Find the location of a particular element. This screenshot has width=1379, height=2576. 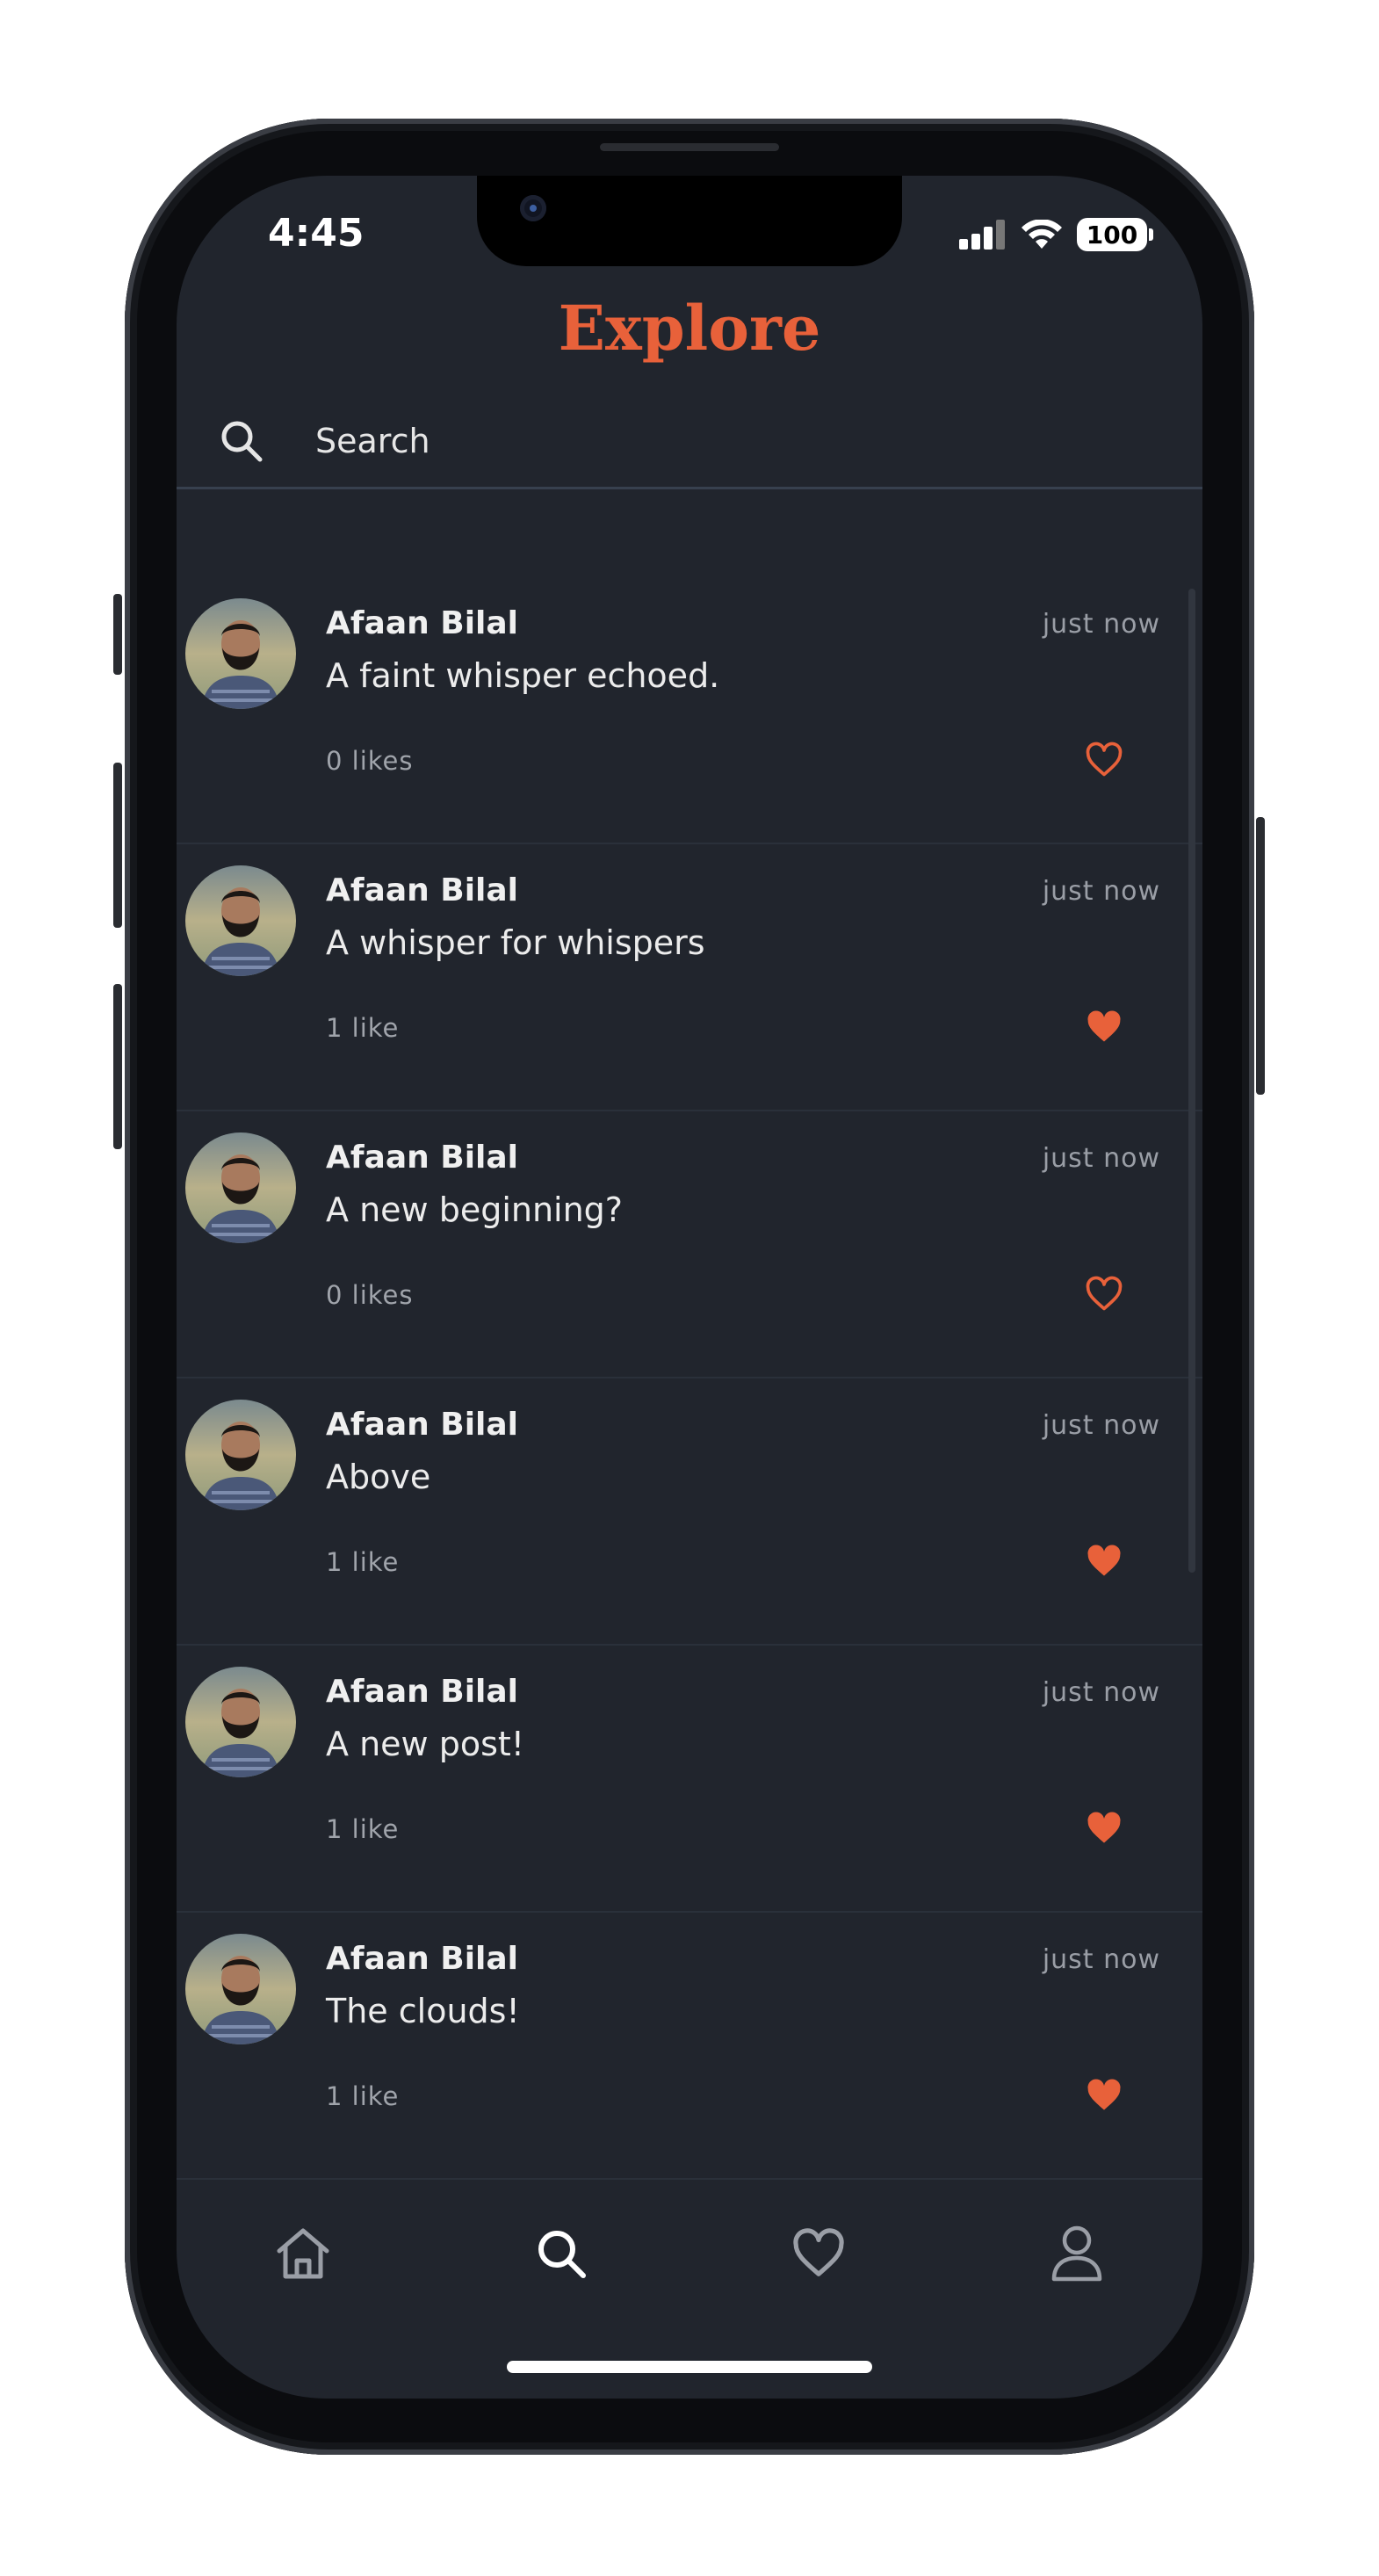

post-item: Afaan Bilal just now The clouds! 1 like is located at coordinates (689, 2046).